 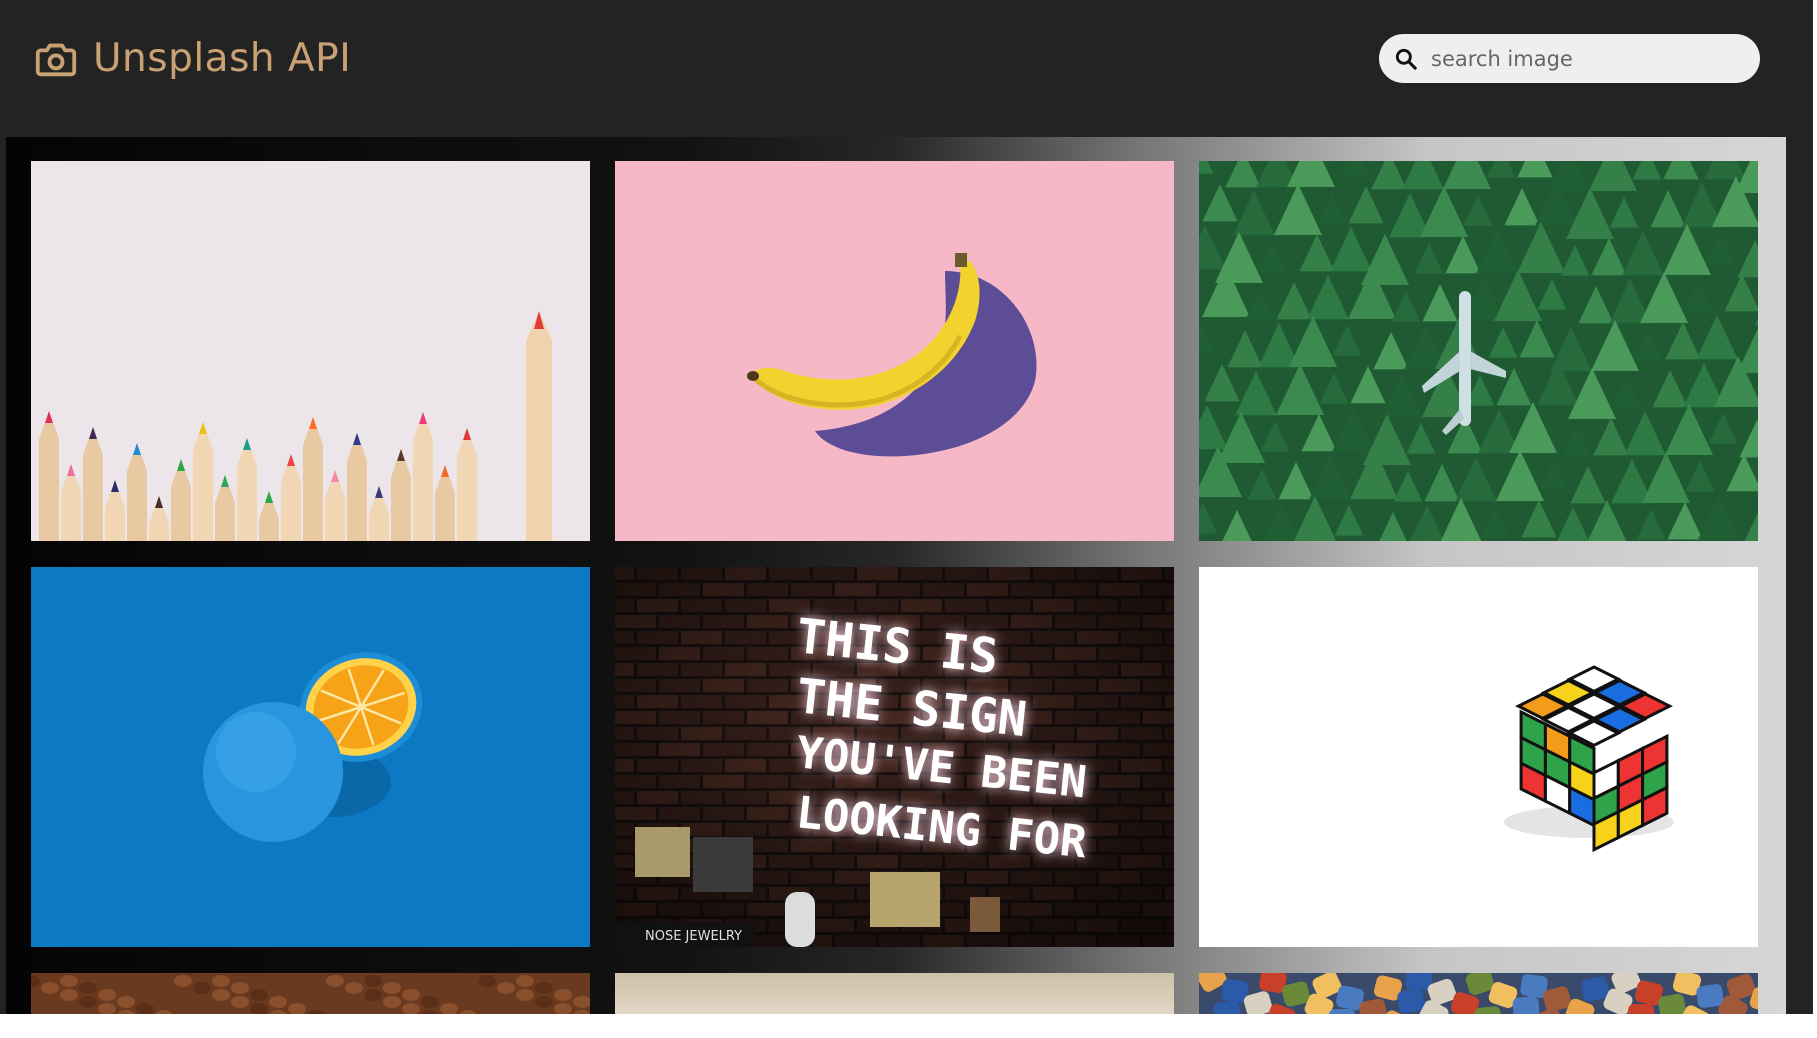 What do you see at coordinates (310, 757) in the screenshot?
I see `photo-blue-orange` at bounding box center [310, 757].